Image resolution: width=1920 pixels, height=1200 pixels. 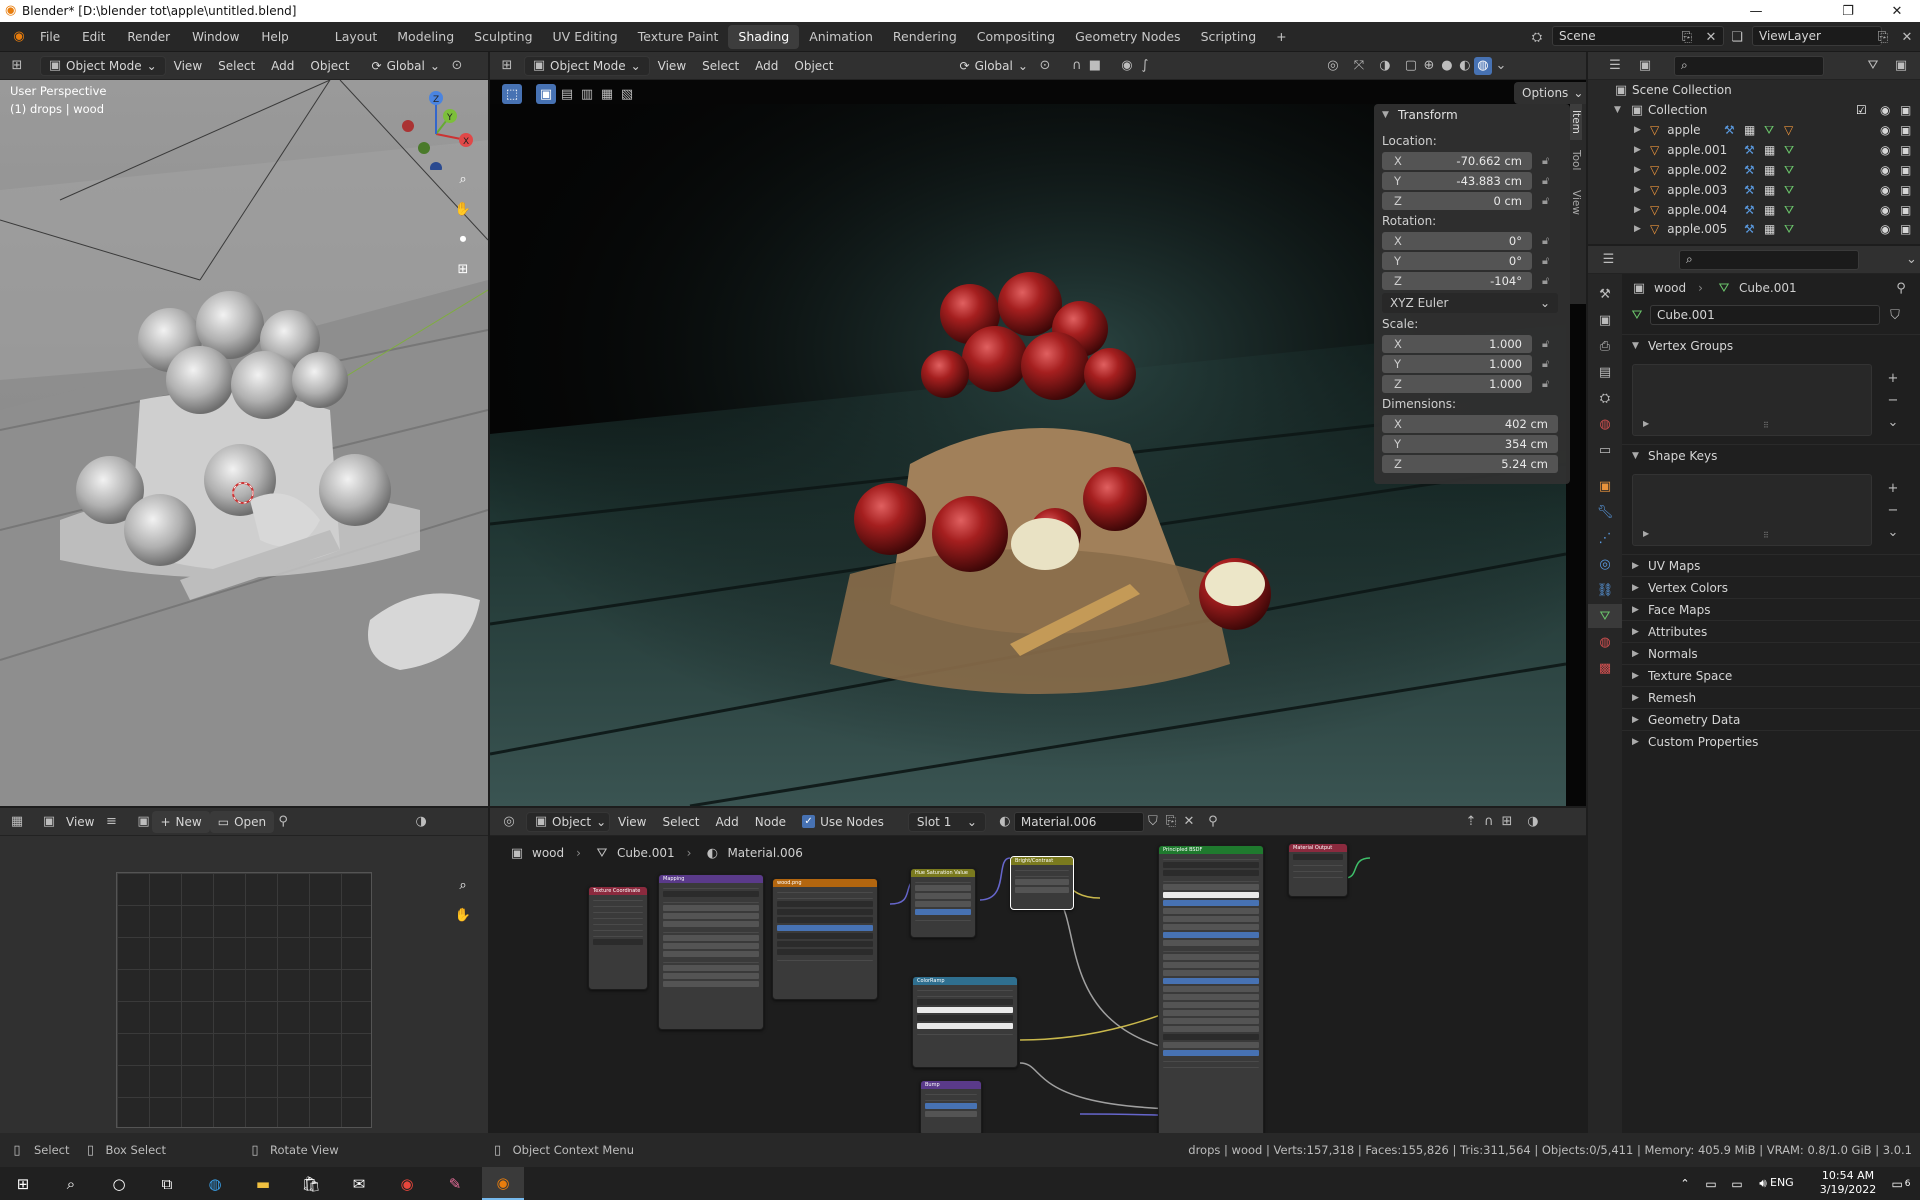 I want to click on file-explorer-icon: ▬, so click(x=263, y=1183).